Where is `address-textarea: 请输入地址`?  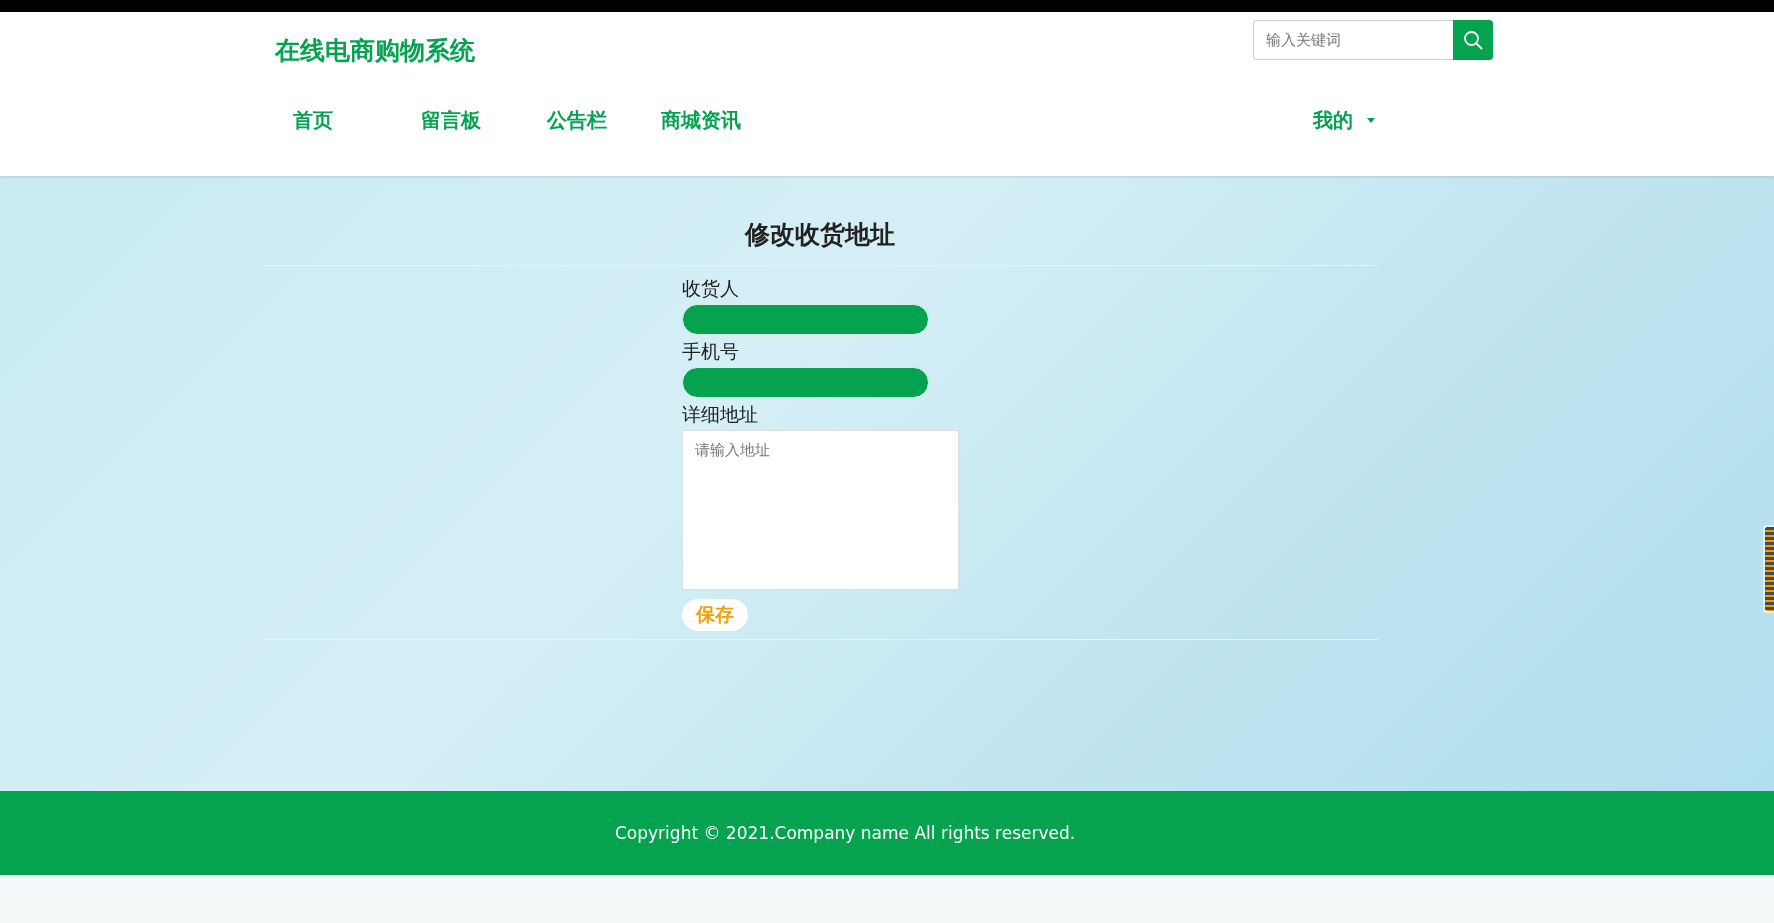 address-textarea: 请输入地址 is located at coordinates (820, 510).